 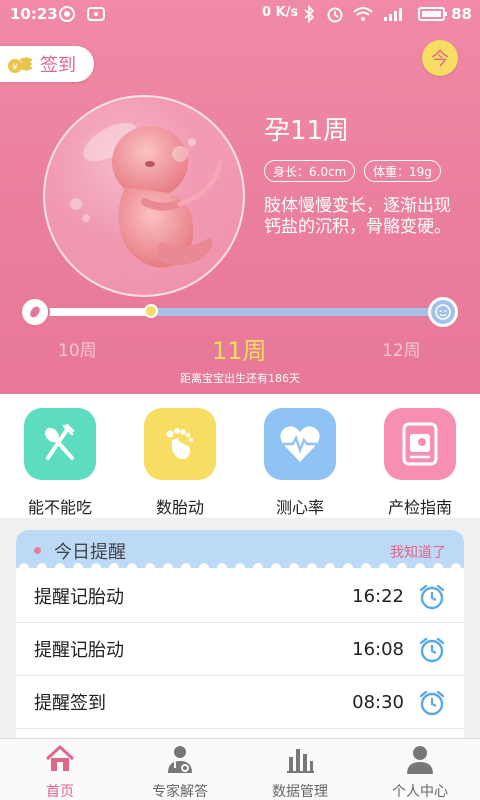 I want to click on embryo-icon, so click(x=35, y=312).